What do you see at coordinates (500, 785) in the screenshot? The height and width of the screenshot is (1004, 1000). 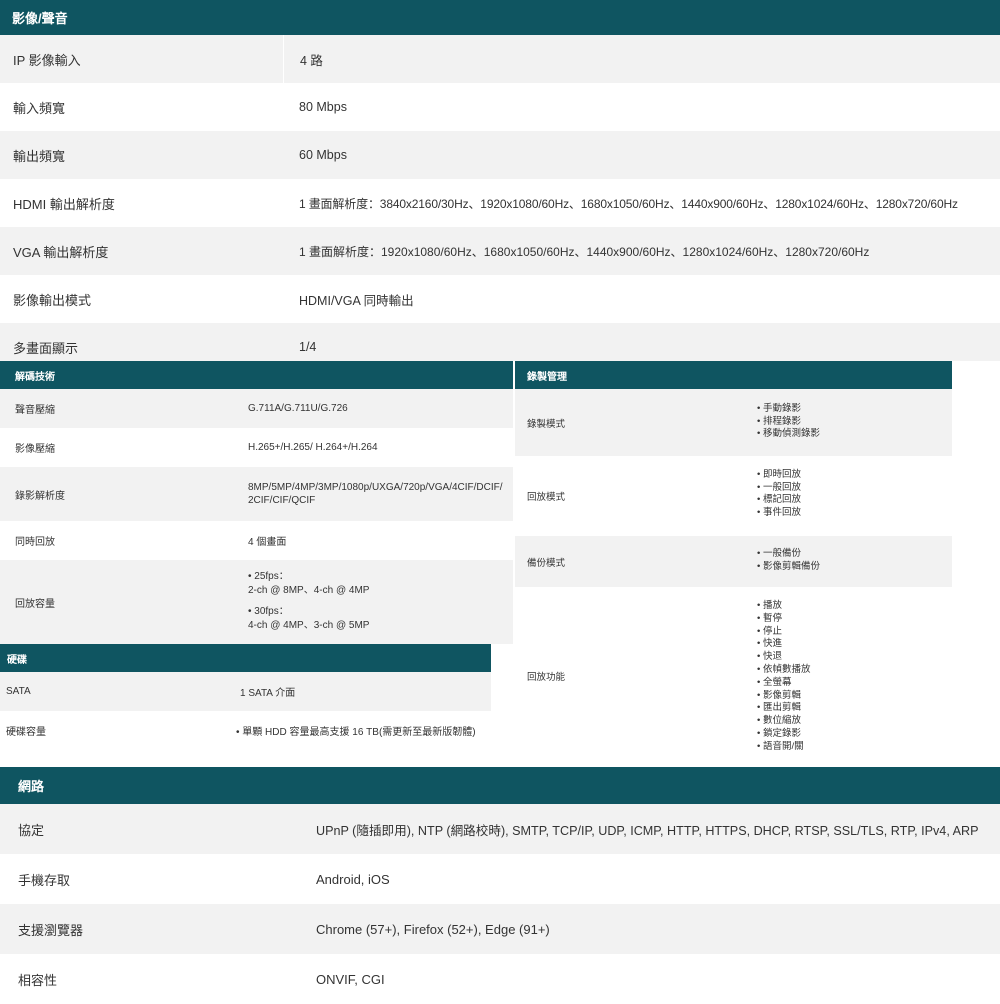 I see `network-header: 網路` at bounding box center [500, 785].